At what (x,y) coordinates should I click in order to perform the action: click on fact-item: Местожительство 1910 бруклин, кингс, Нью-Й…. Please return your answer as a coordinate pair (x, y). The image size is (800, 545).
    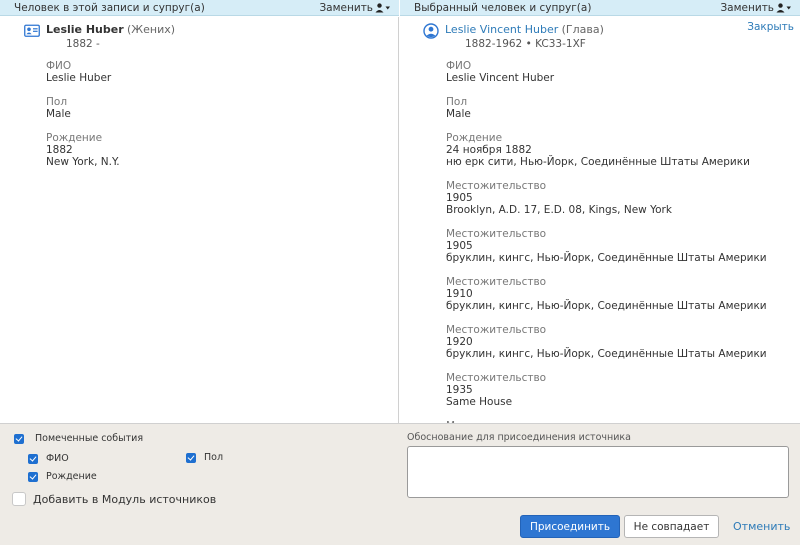
    Looking at the image, I should click on (621, 294).